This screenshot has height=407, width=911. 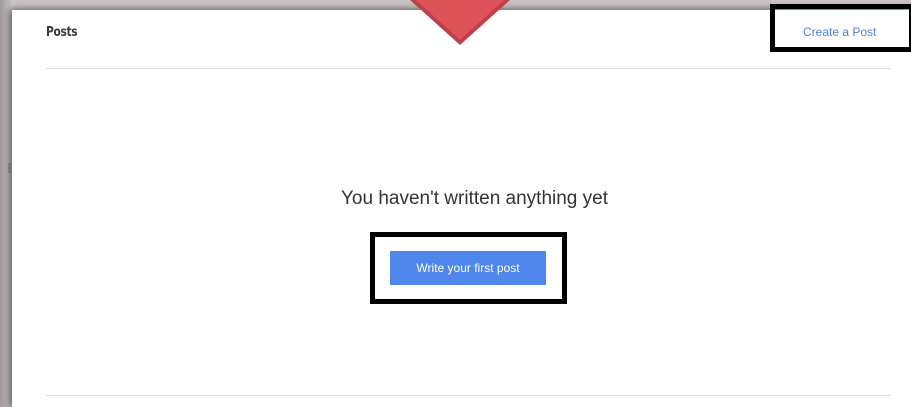 I want to click on create-post-highlight-box, so click(x=840, y=28).